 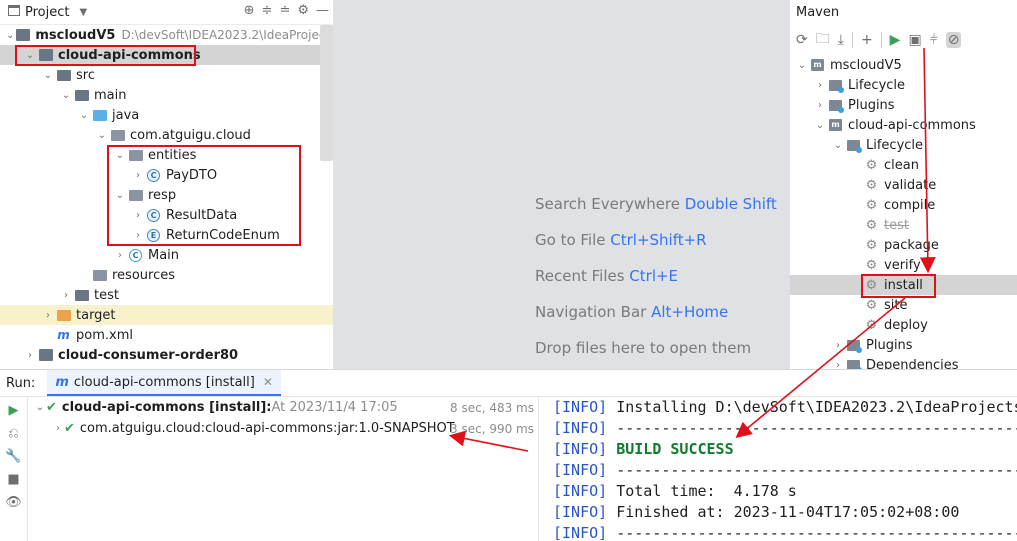 What do you see at coordinates (841, 40) in the screenshot?
I see `download-icon: ⤓` at bounding box center [841, 40].